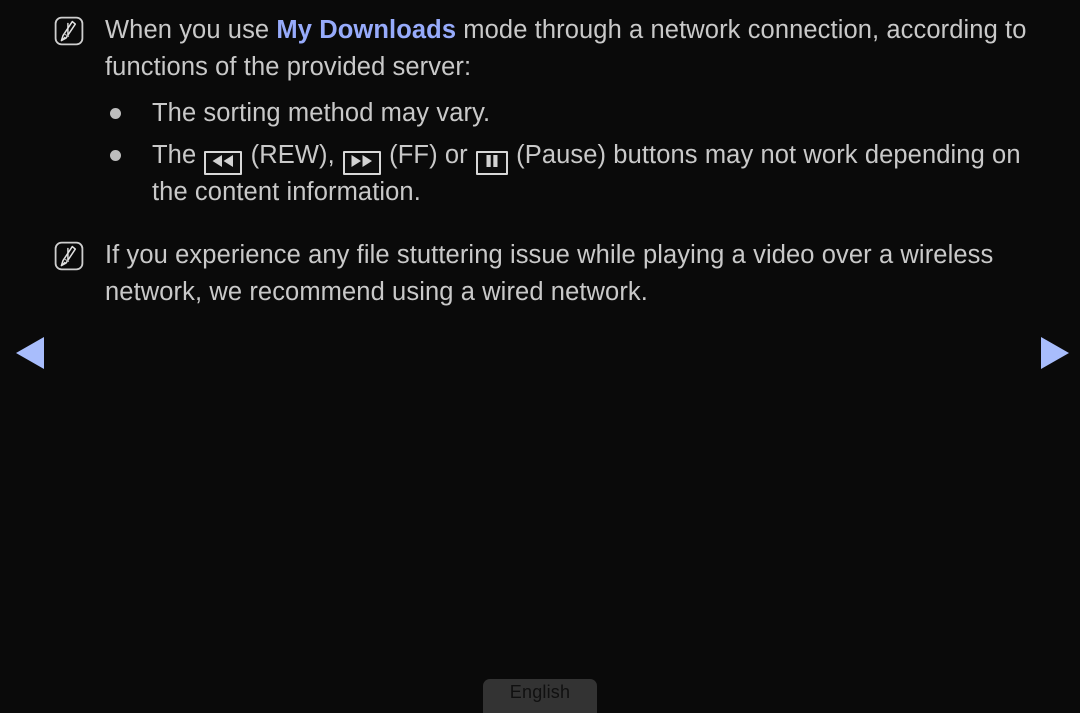  Describe the element at coordinates (191, 30) in the screenshot. I see `note-1-text-before: When you use` at that location.